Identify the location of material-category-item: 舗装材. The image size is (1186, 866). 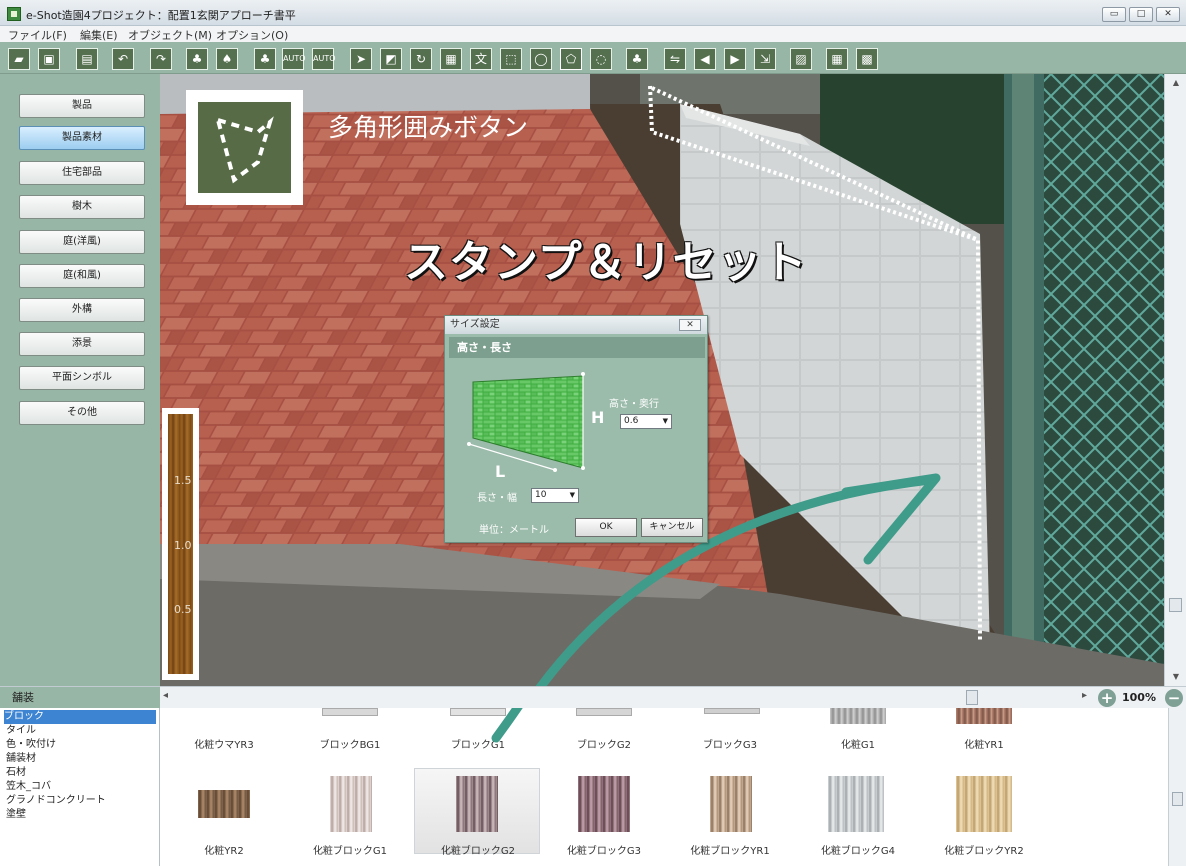
(82, 759).